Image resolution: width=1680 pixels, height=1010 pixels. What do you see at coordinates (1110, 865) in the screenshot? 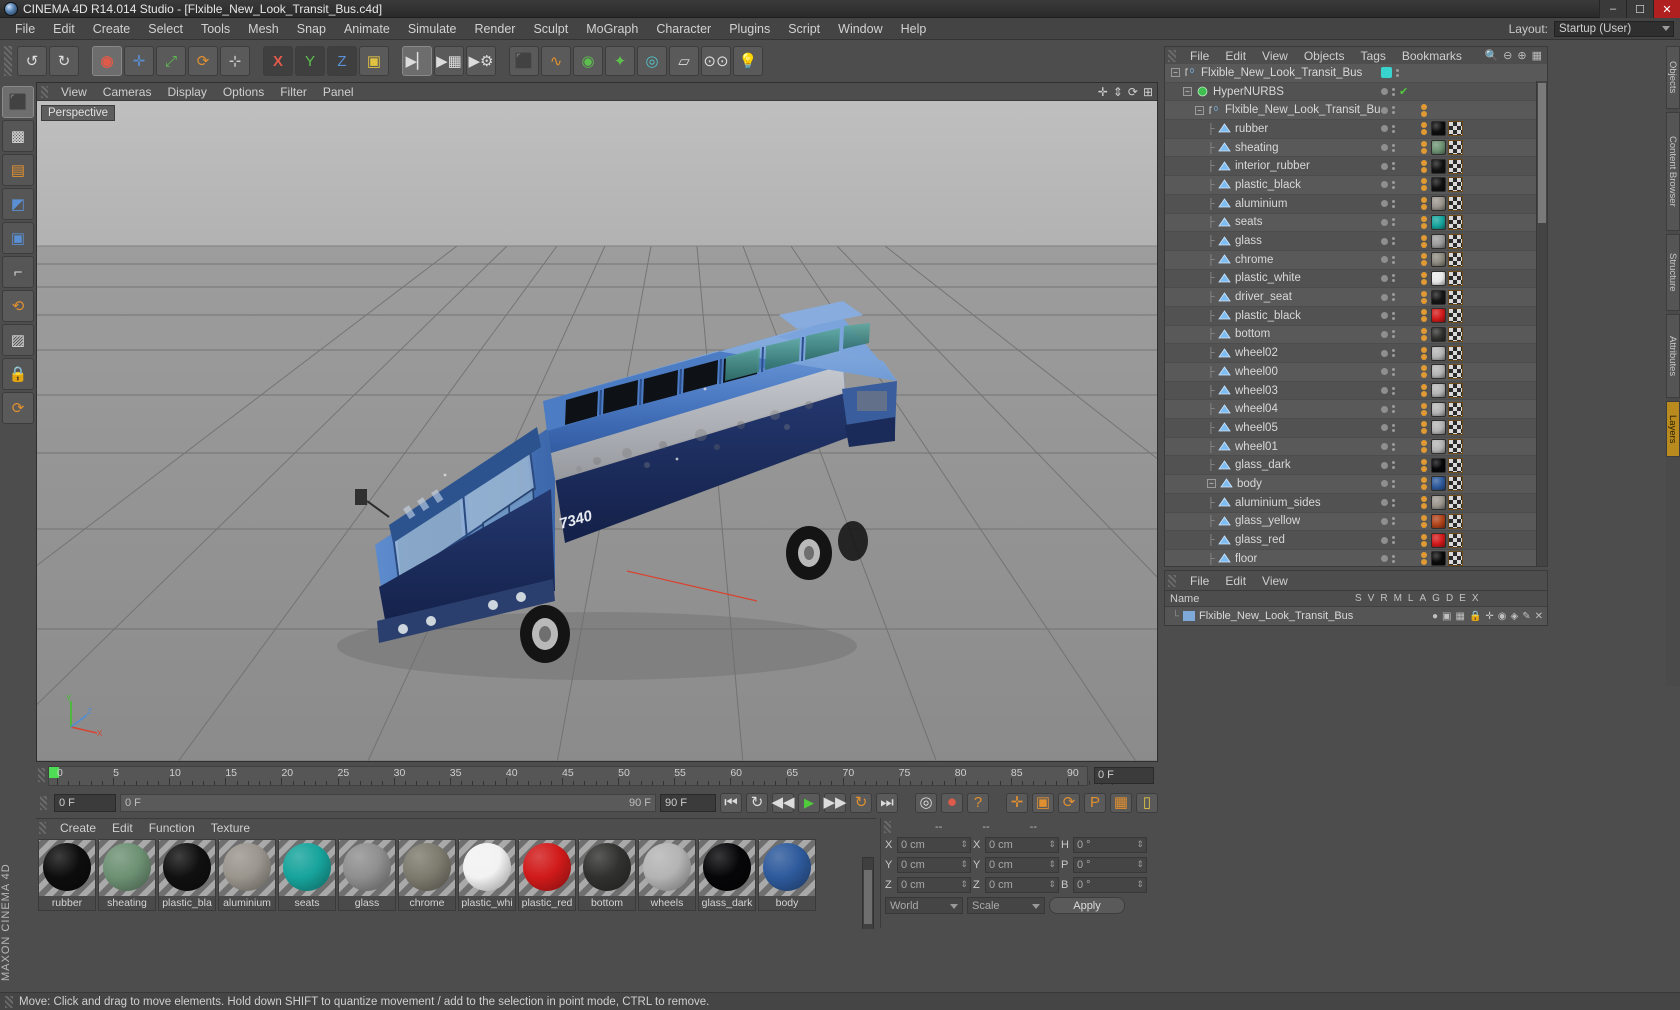
I see `coord-input-rotation: 0 ° ⇕` at bounding box center [1110, 865].